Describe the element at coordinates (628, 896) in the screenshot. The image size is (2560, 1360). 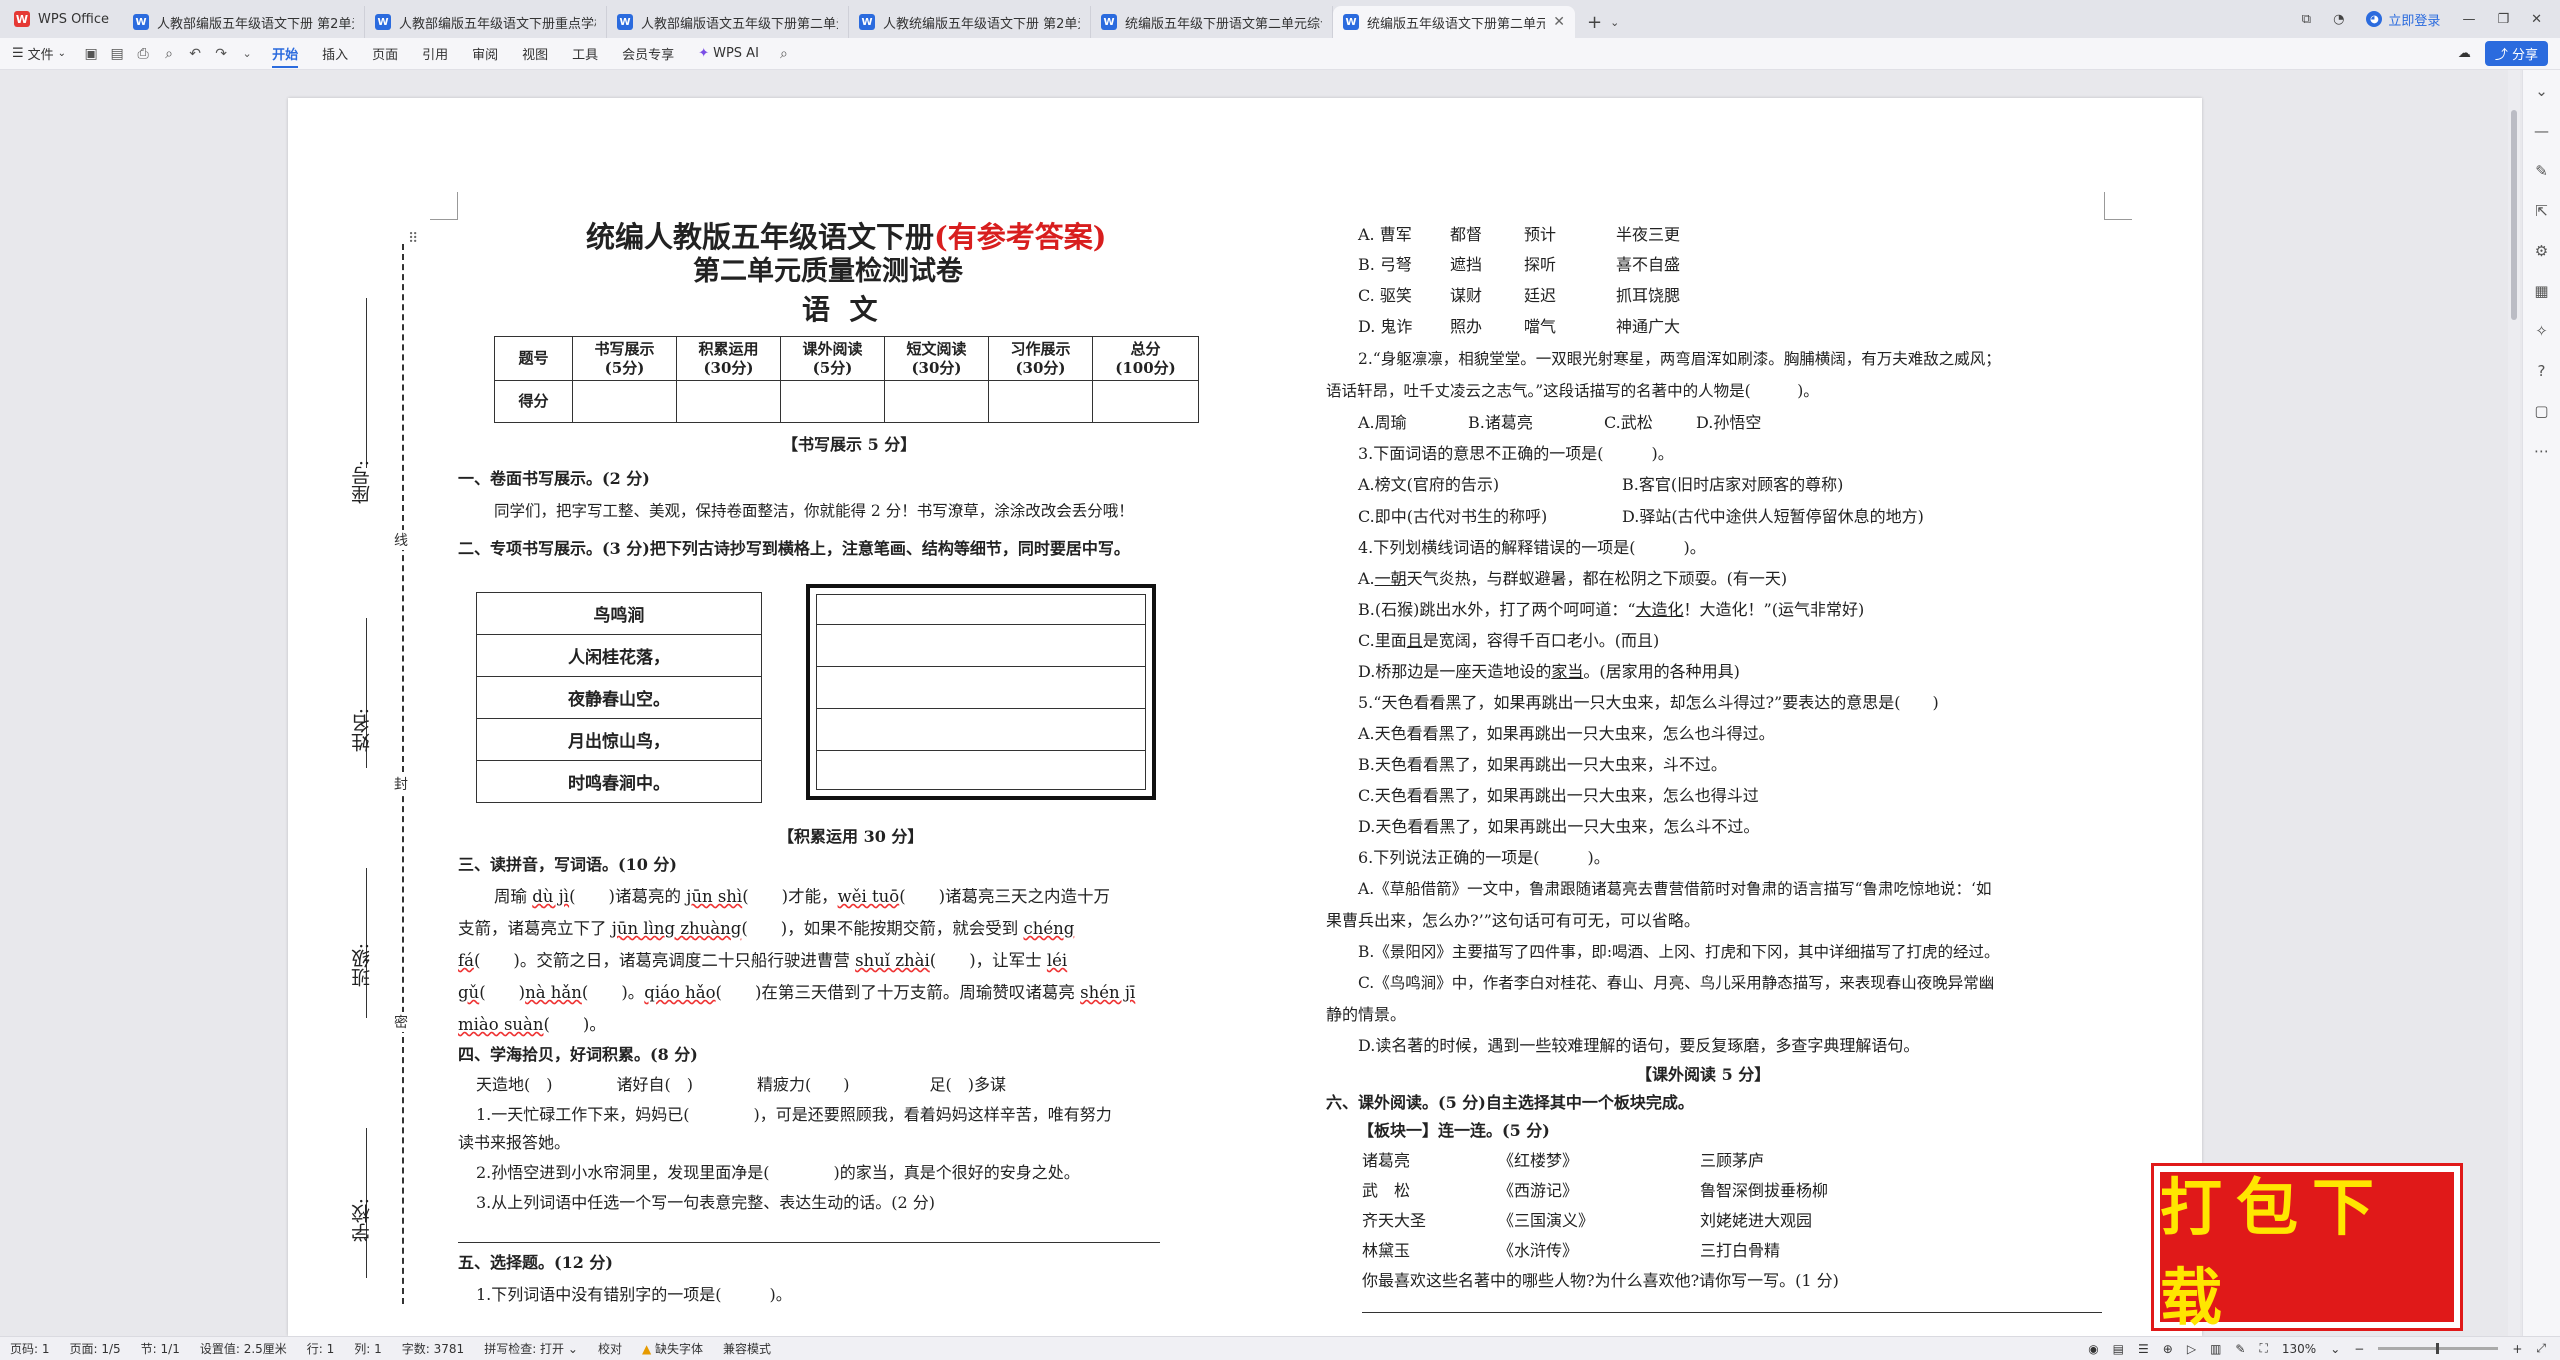
I see `text-span: ( )诸葛亮的` at that location.